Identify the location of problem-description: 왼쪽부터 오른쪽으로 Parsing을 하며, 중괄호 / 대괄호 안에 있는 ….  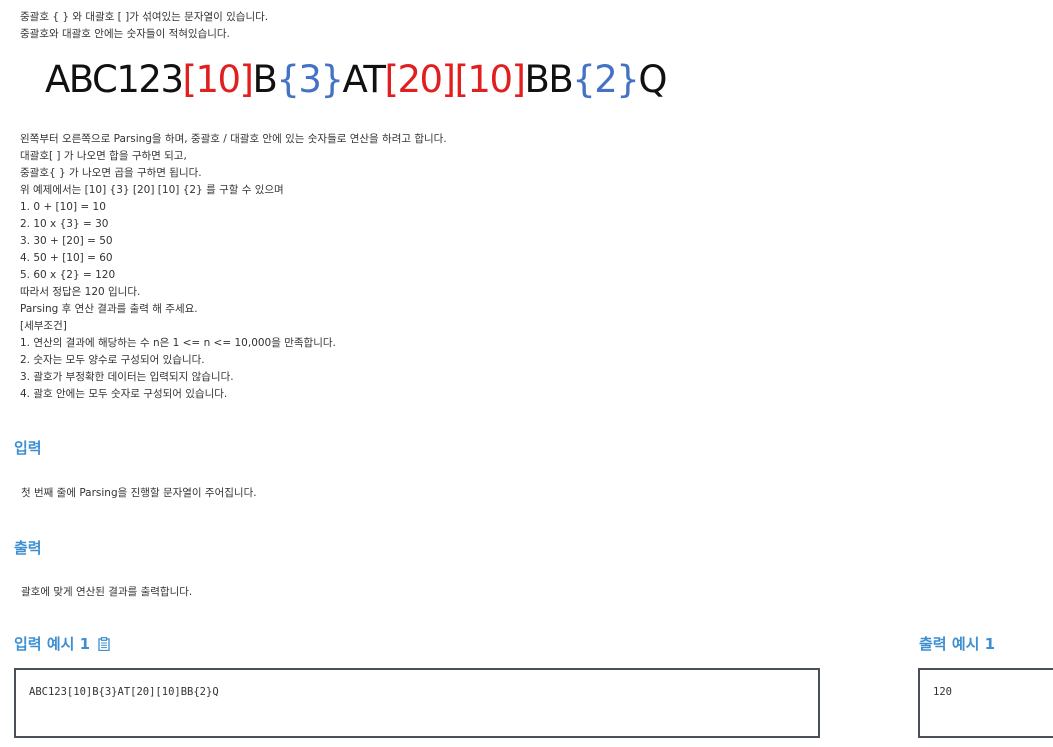
(233, 267).